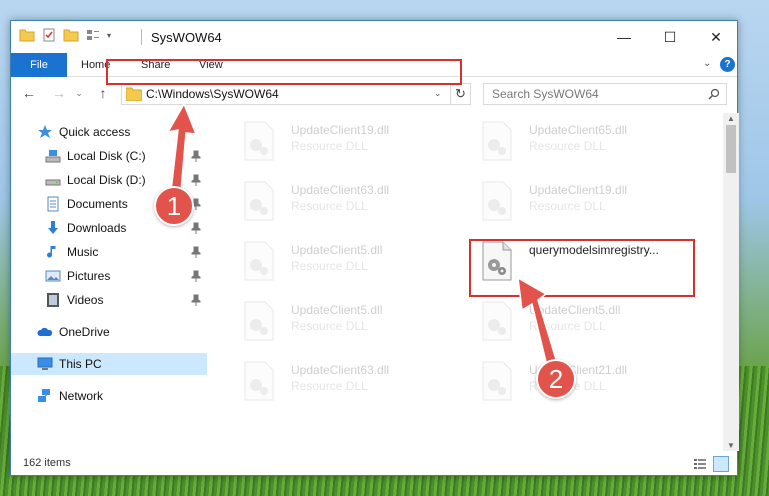 The width and height of the screenshot is (769, 496). I want to click on sidebar-item-label: This PC, so click(80, 364).